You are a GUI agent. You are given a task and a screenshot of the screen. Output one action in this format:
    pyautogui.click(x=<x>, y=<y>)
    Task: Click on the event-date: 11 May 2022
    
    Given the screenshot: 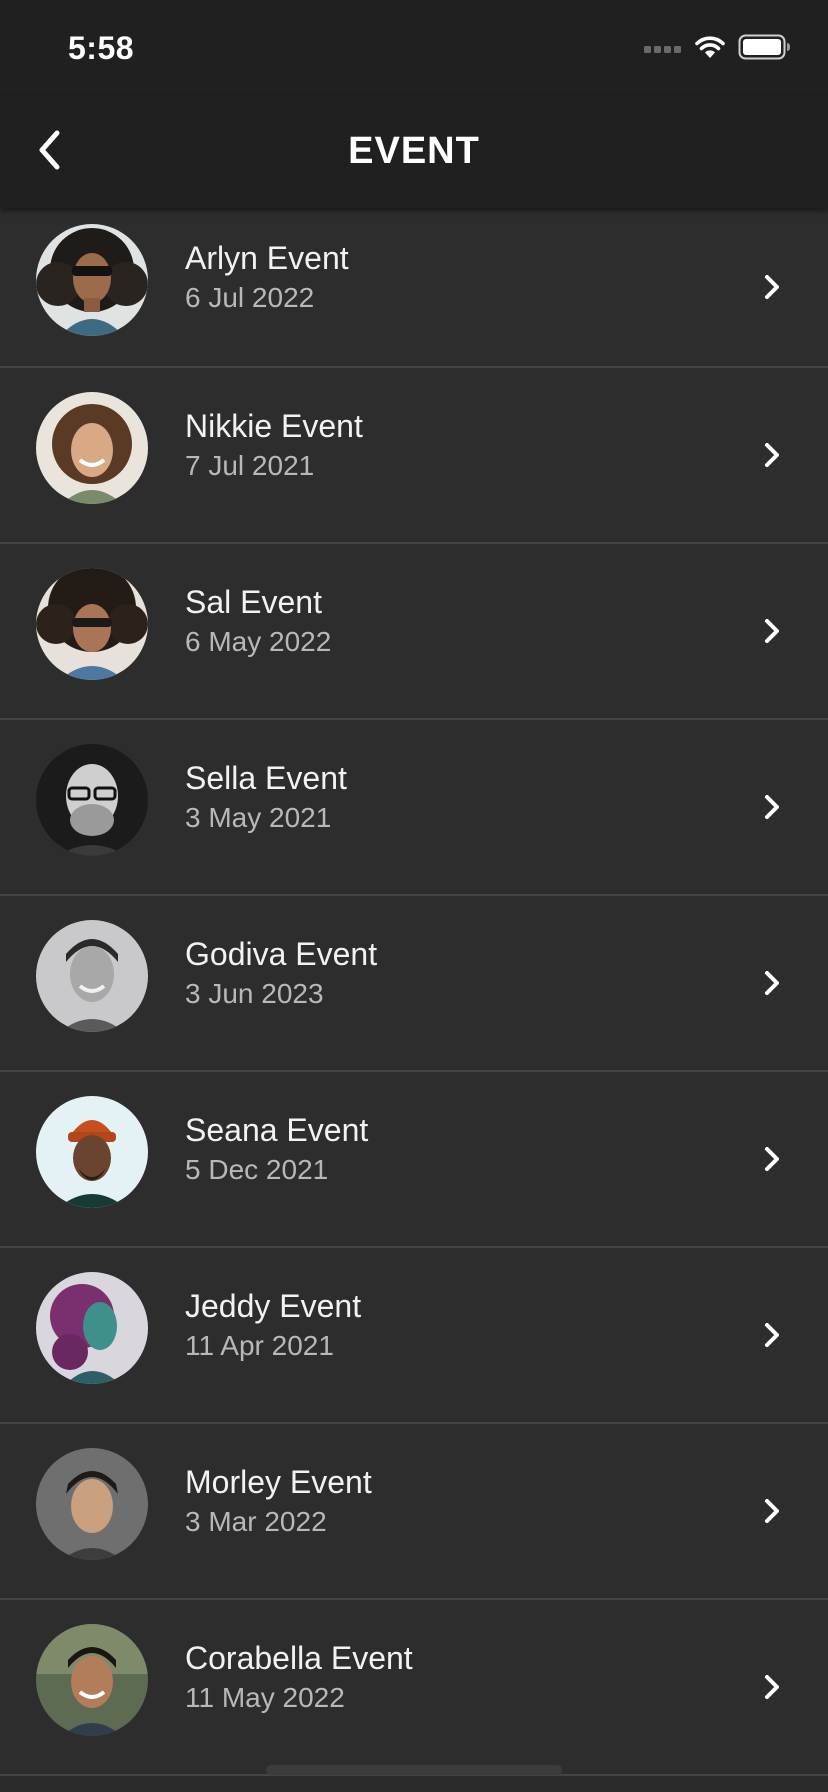 What is the action you would take?
    pyautogui.click(x=265, y=1697)
    